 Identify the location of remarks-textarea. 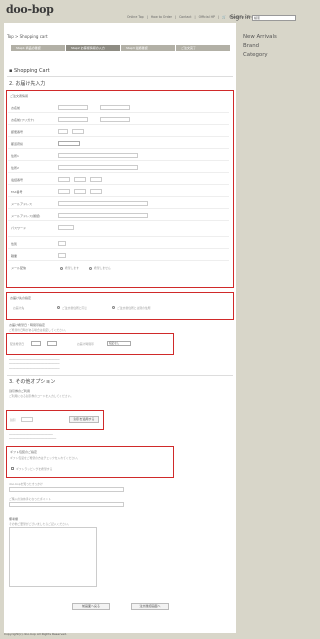
(53, 557).